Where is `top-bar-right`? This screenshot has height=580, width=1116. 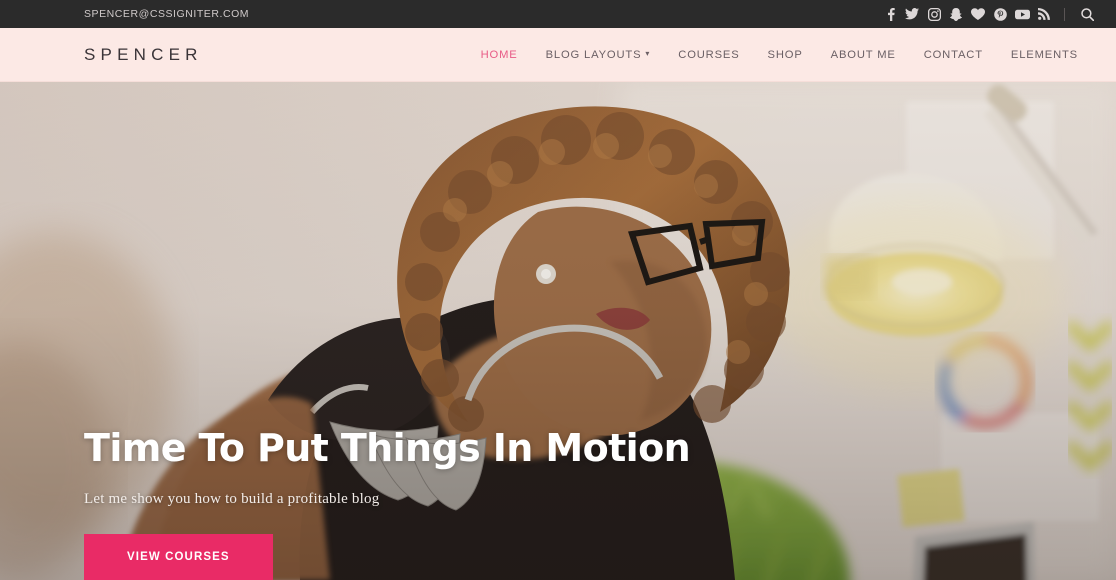 top-bar-right is located at coordinates (988, 14).